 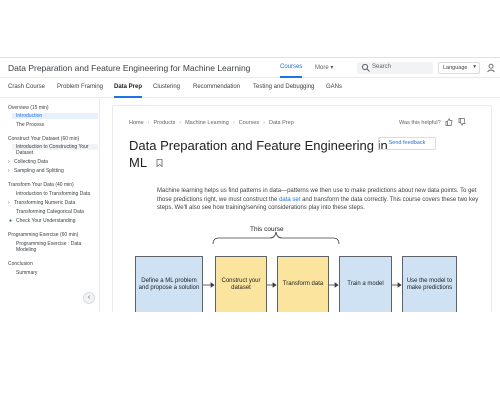 What do you see at coordinates (249, 123) in the screenshot?
I see `breadcrumb-courses: Courses` at bounding box center [249, 123].